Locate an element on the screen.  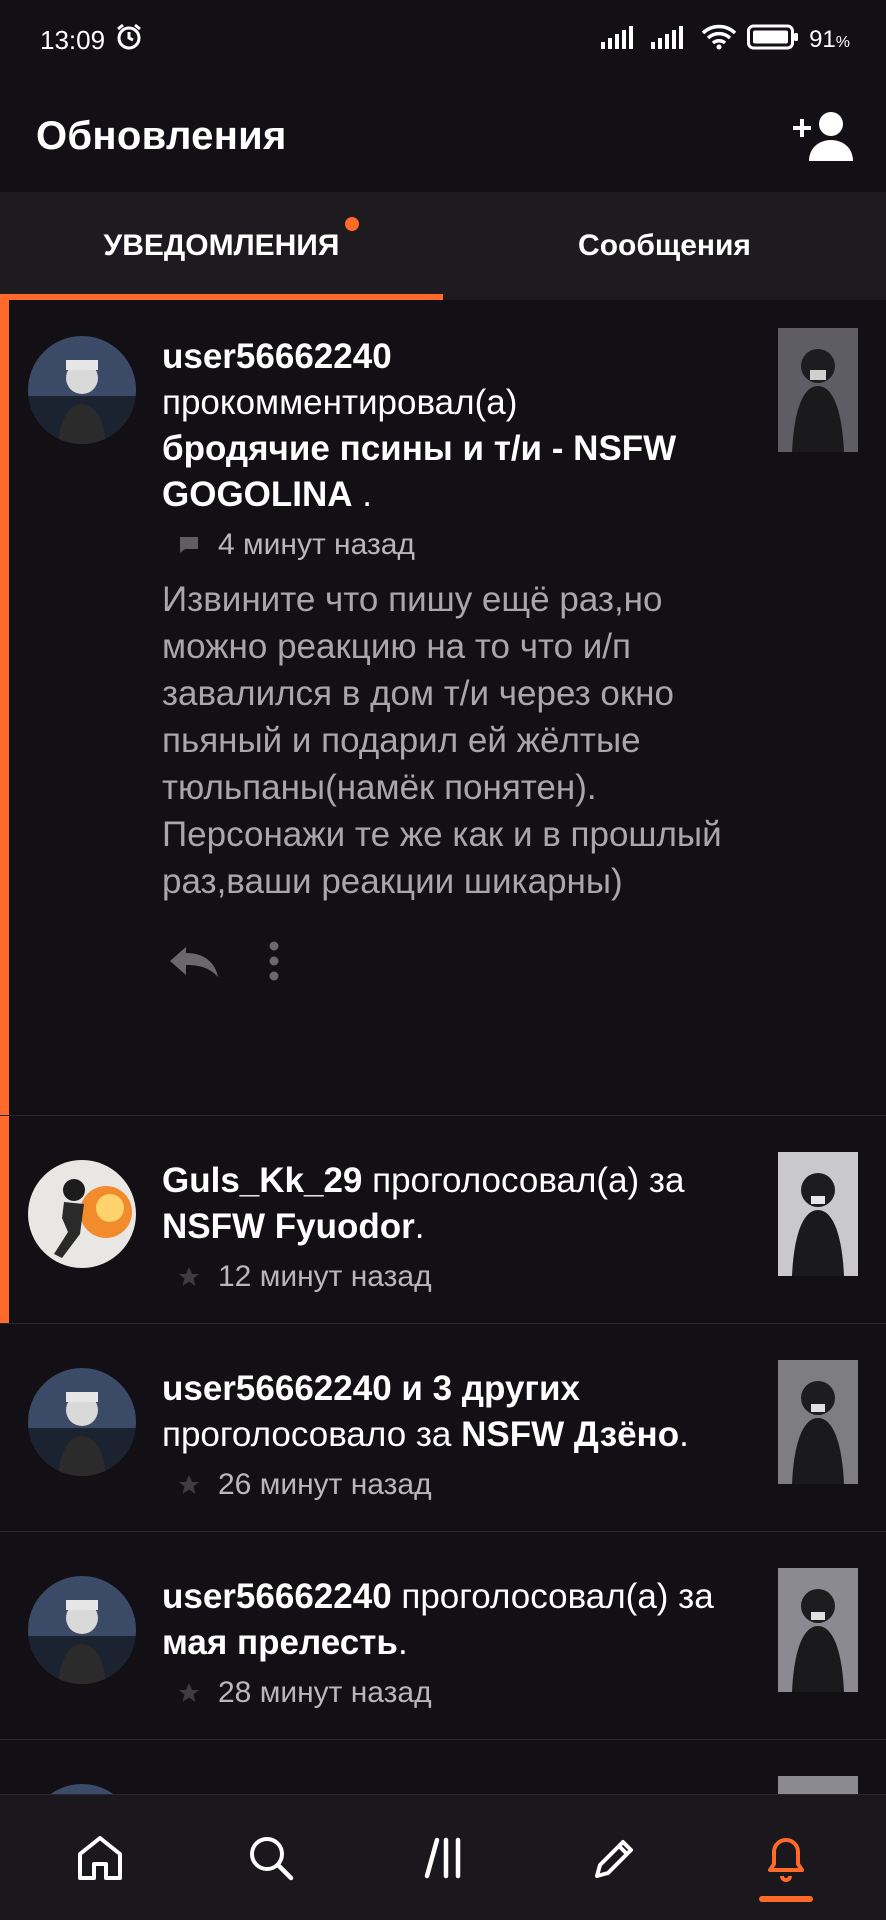
pencil-icon is located at coordinates (613, 1858).